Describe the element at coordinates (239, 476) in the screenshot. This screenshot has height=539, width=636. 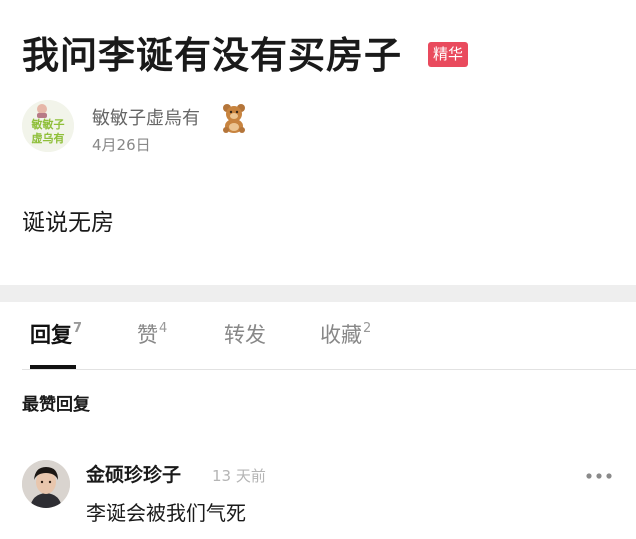
I see `comment-time: 13 天前` at that location.